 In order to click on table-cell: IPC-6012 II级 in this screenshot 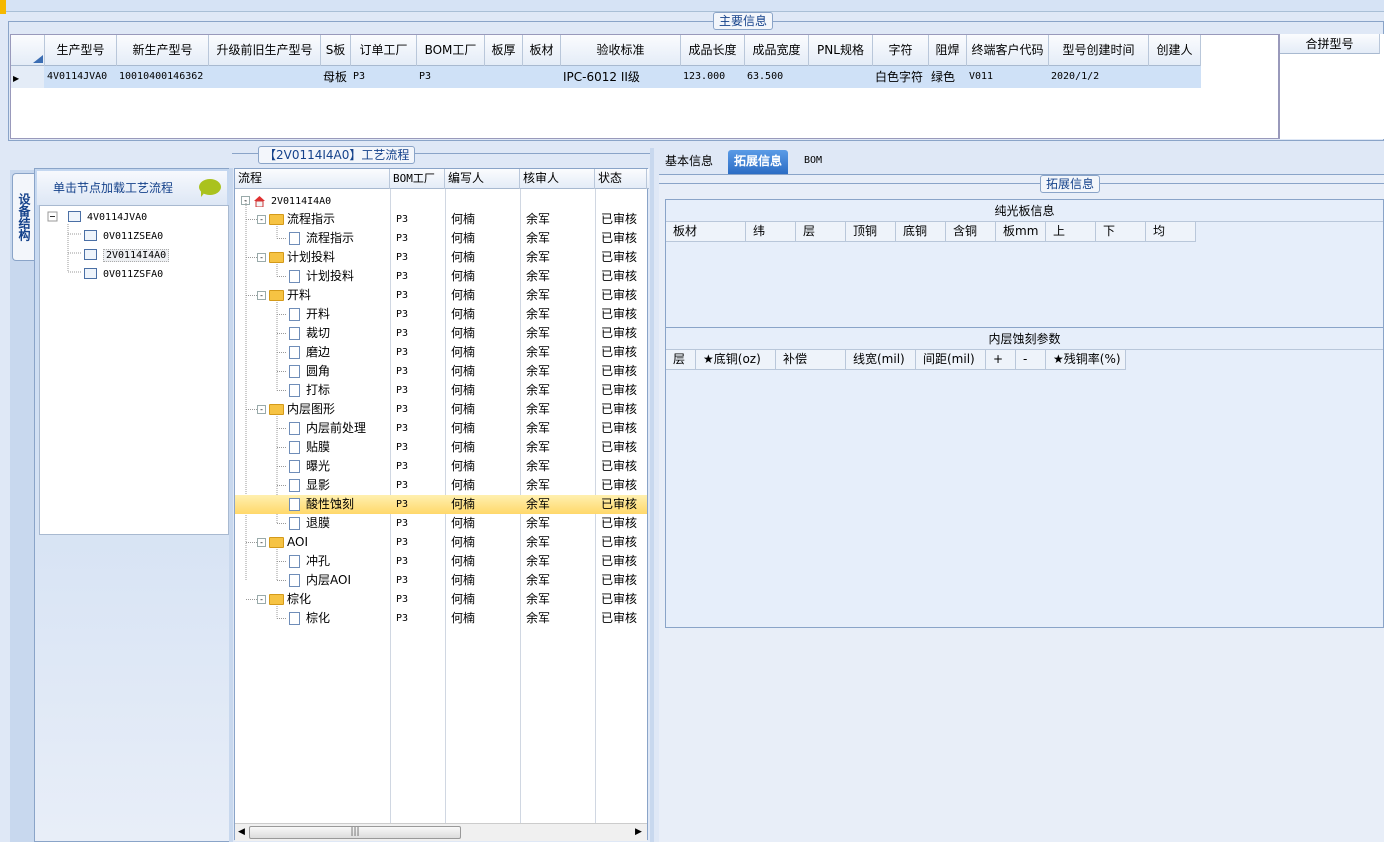, I will do `click(621, 77)`.